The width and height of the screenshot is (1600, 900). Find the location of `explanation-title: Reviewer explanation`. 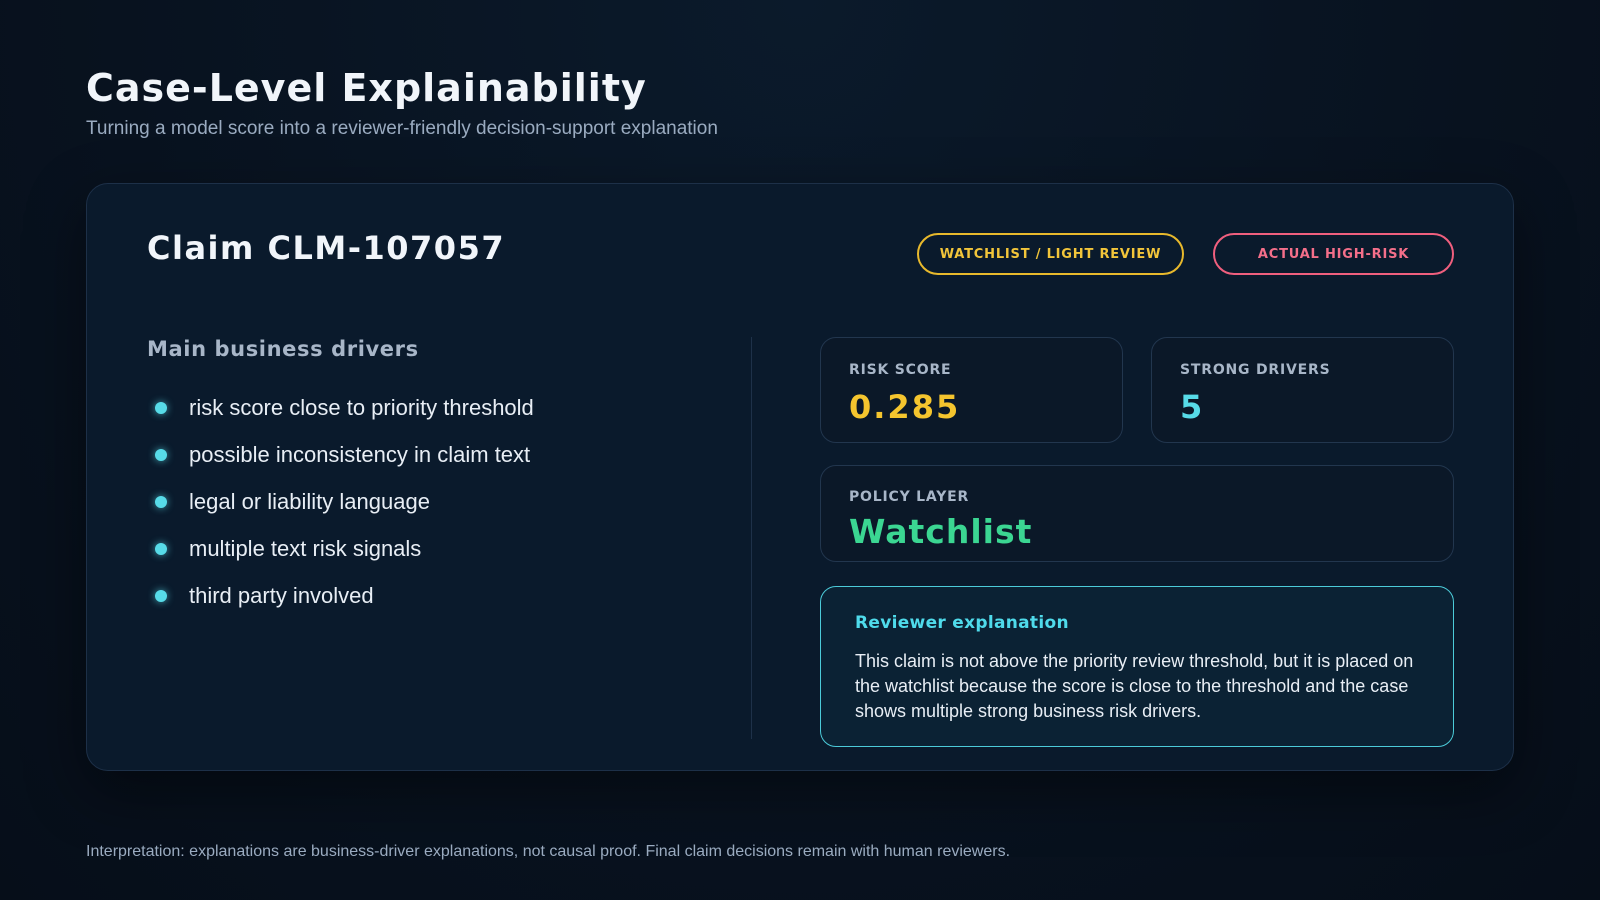

explanation-title: Reviewer explanation is located at coordinates (962, 623).